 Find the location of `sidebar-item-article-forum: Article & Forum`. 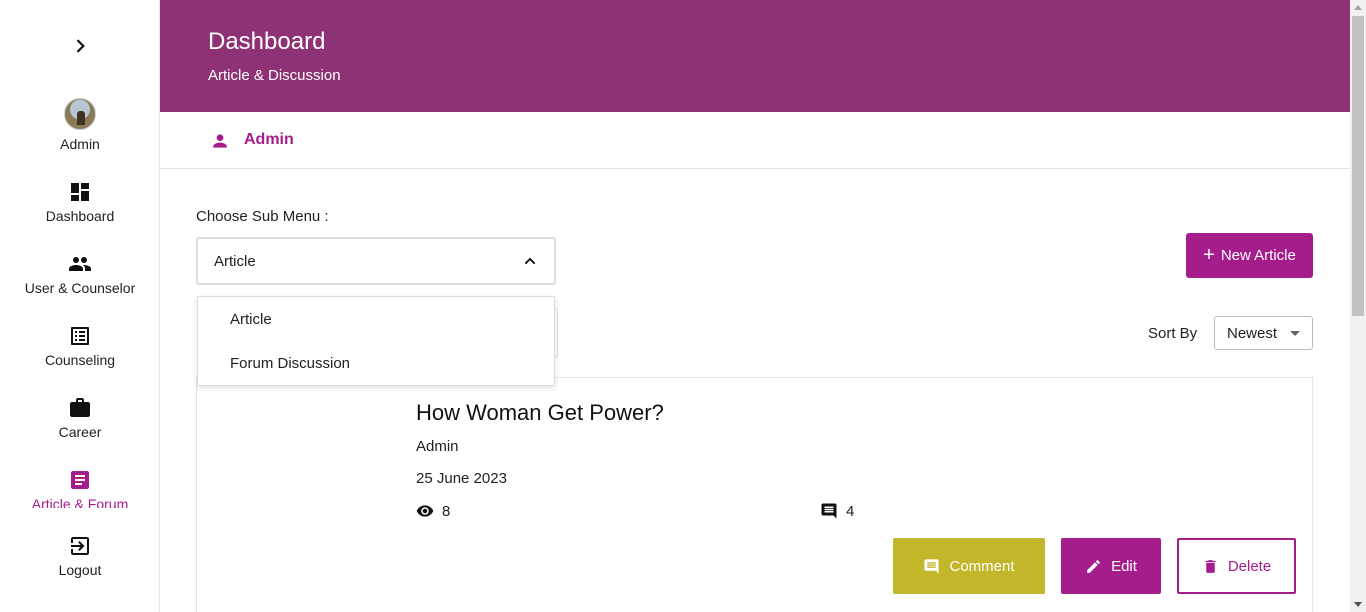

sidebar-item-article-forum: Article & Forum is located at coordinates (80, 488).